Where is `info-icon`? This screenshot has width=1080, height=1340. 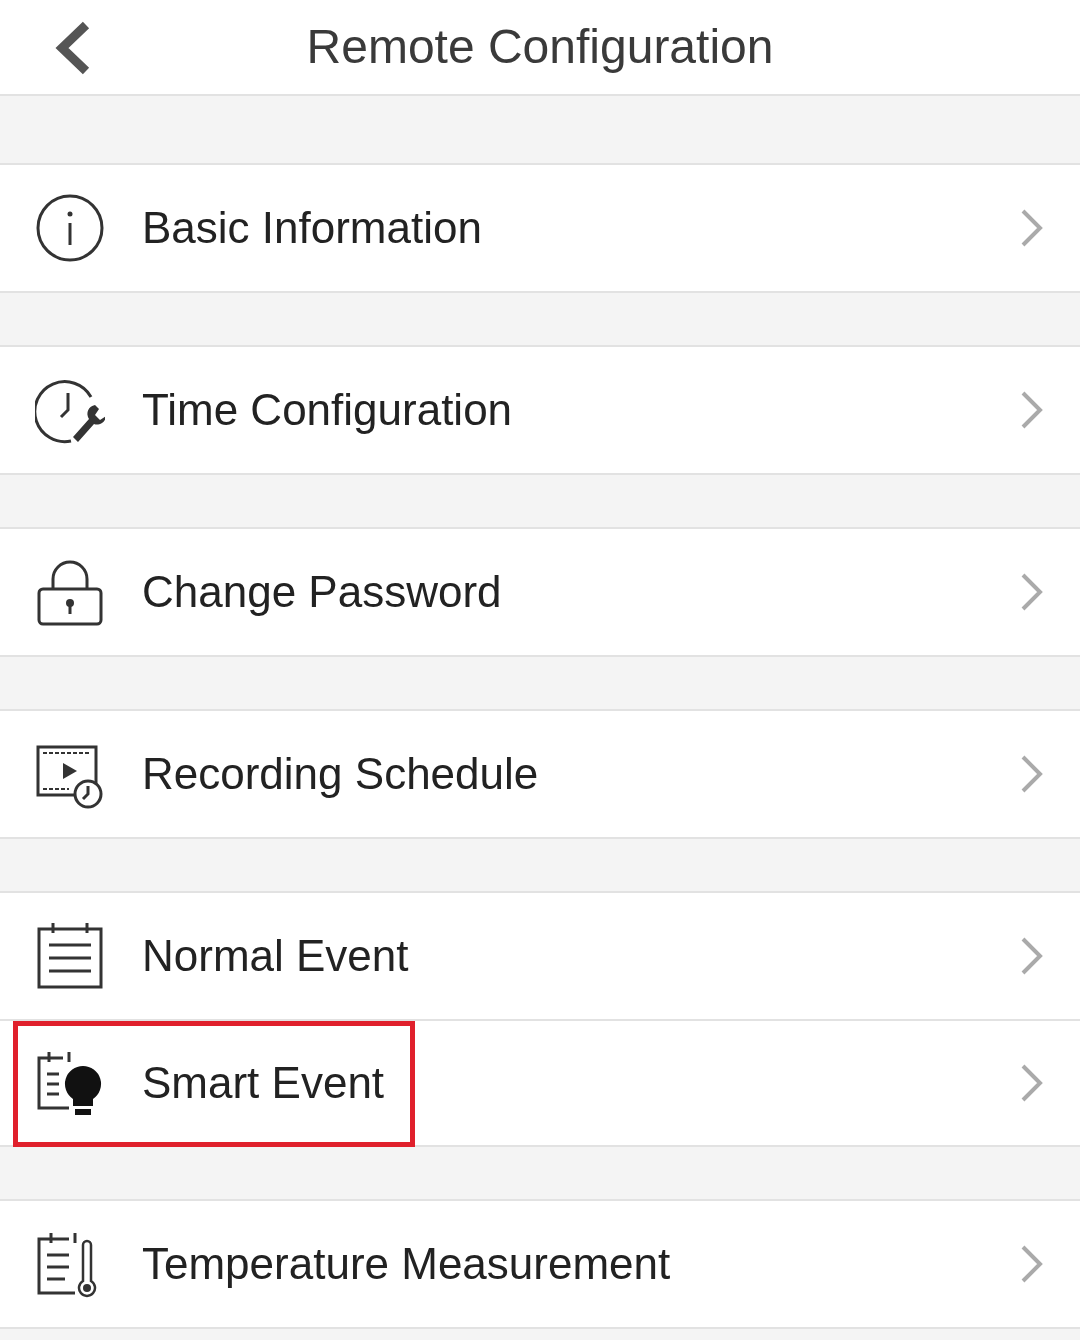 info-icon is located at coordinates (70, 228).